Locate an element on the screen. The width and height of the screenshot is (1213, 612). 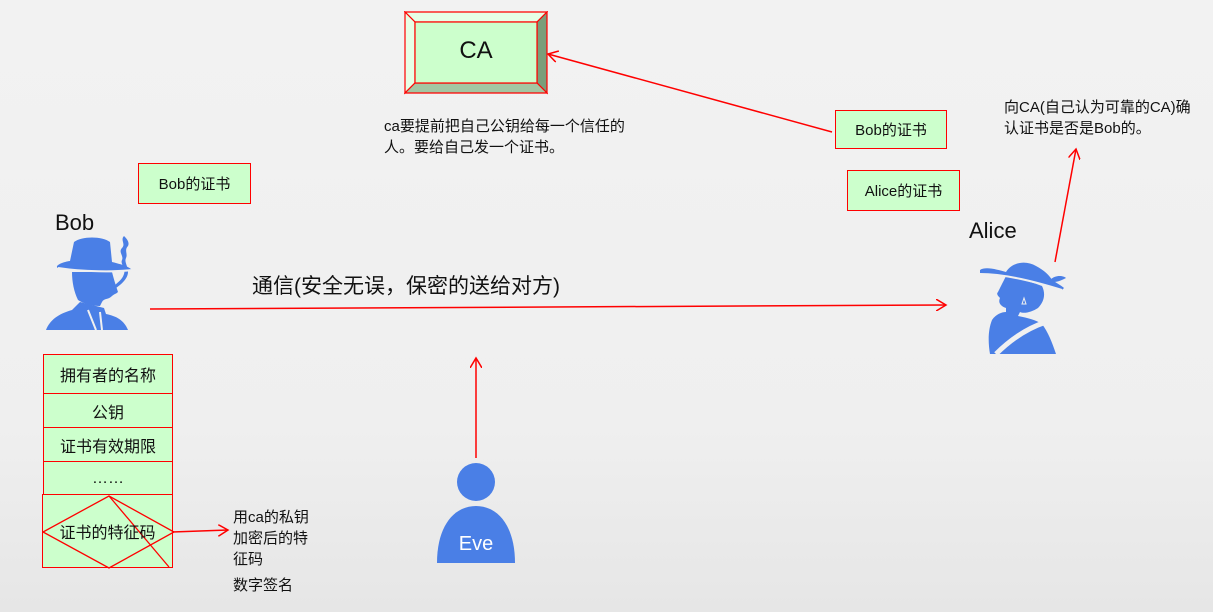
bob-name: Bob is located at coordinates (75, 222).